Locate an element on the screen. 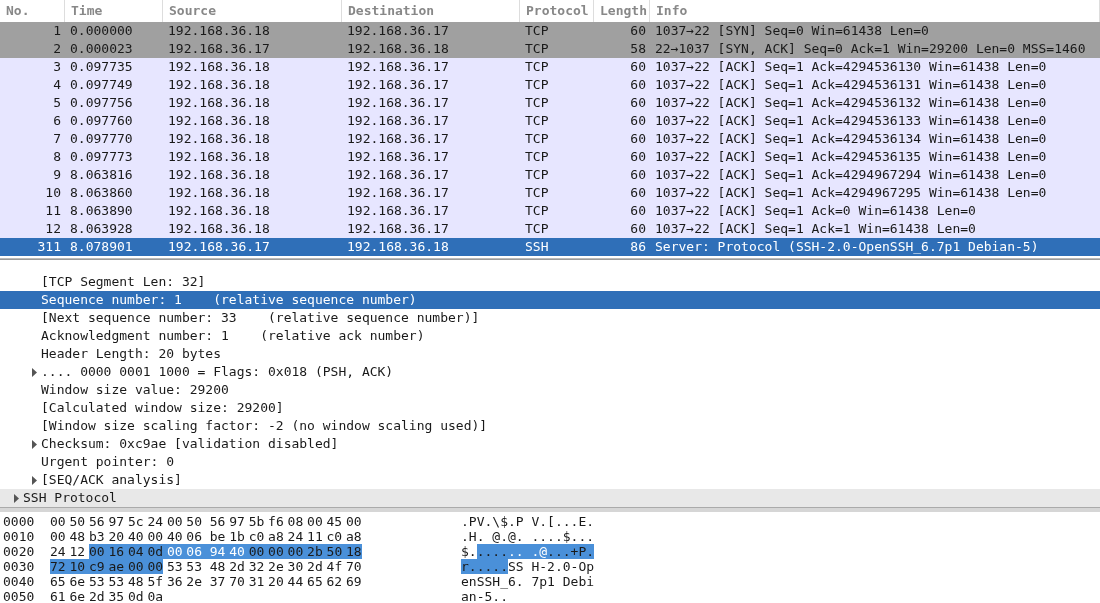 The height and width of the screenshot is (603, 1100). time-cell-text: 8.063860 is located at coordinates (101, 193).